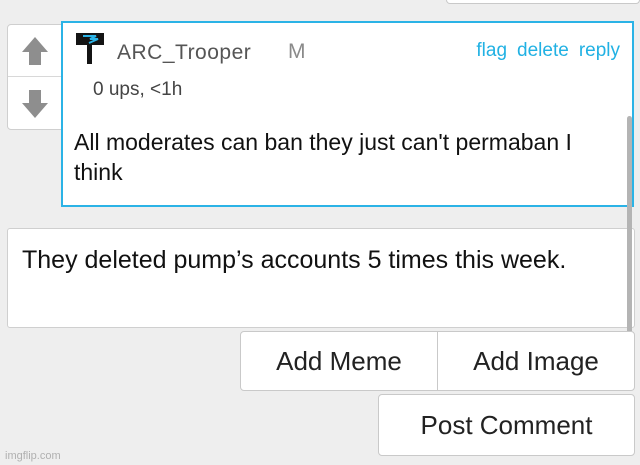 Image resolution: width=640 pixels, height=465 pixels. Describe the element at coordinates (138, 89) in the screenshot. I see `comment-meta: 0 ups, <1h` at that location.